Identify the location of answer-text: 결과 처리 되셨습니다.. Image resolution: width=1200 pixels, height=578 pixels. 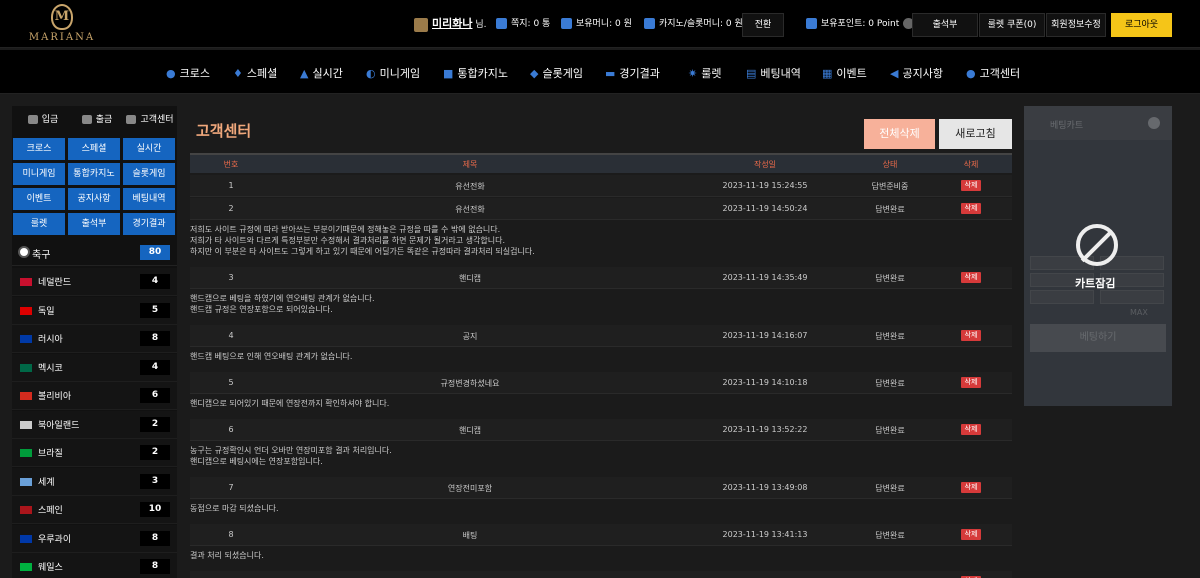
(227, 555).